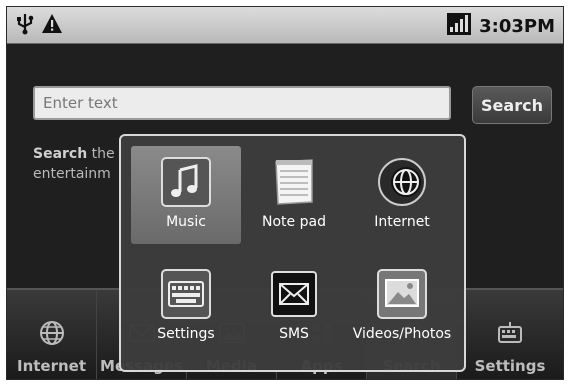 This screenshot has height=385, width=569. I want to click on popup-item-sms: SMS, so click(294, 307).